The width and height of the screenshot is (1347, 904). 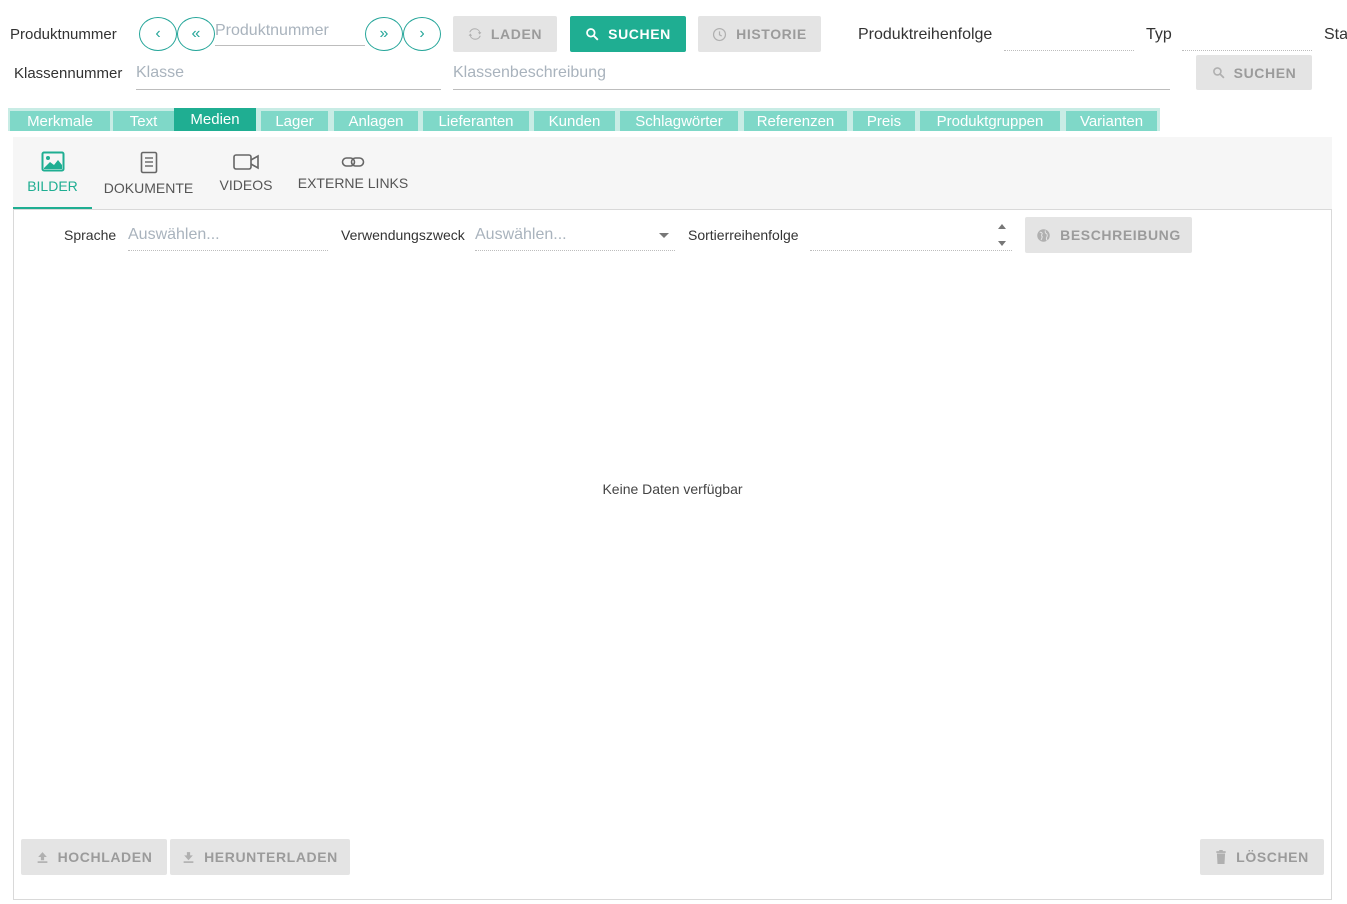 I want to click on tab-produktgruppen: Produktgruppen, so click(x=990, y=121).